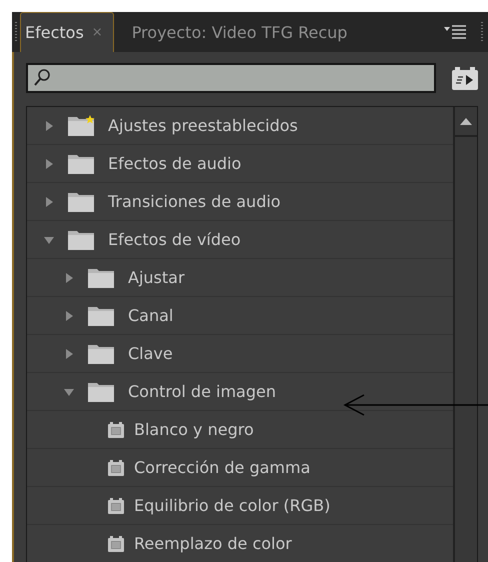 Image resolution: width=488 pixels, height=562 pixels. Describe the element at coordinates (465, 78) in the screenshot. I see `new-bin-icon` at that location.